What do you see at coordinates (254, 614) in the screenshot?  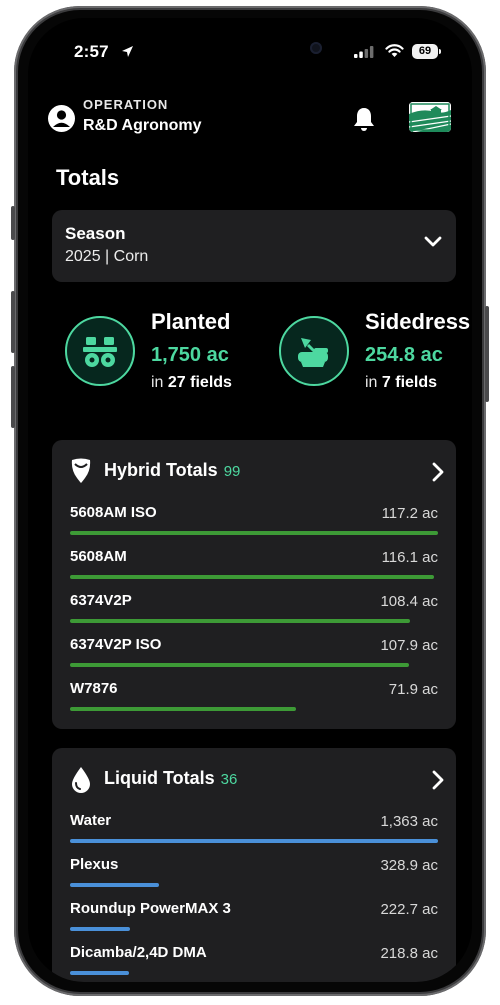 I see `hybrid-row: 6374V2P 108.4 ac` at bounding box center [254, 614].